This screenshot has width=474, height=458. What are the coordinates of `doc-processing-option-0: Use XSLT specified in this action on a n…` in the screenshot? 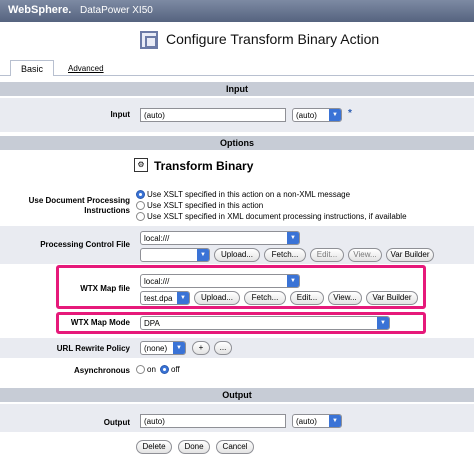 It's located at (249, 194).